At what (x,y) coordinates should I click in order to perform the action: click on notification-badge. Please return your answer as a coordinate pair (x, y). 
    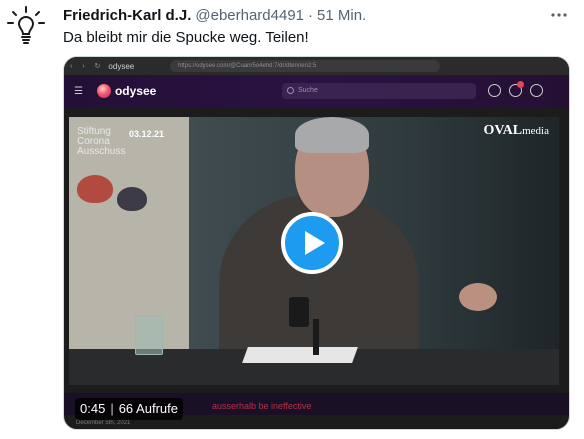
    Looking at the image, I should click on (520, 84).